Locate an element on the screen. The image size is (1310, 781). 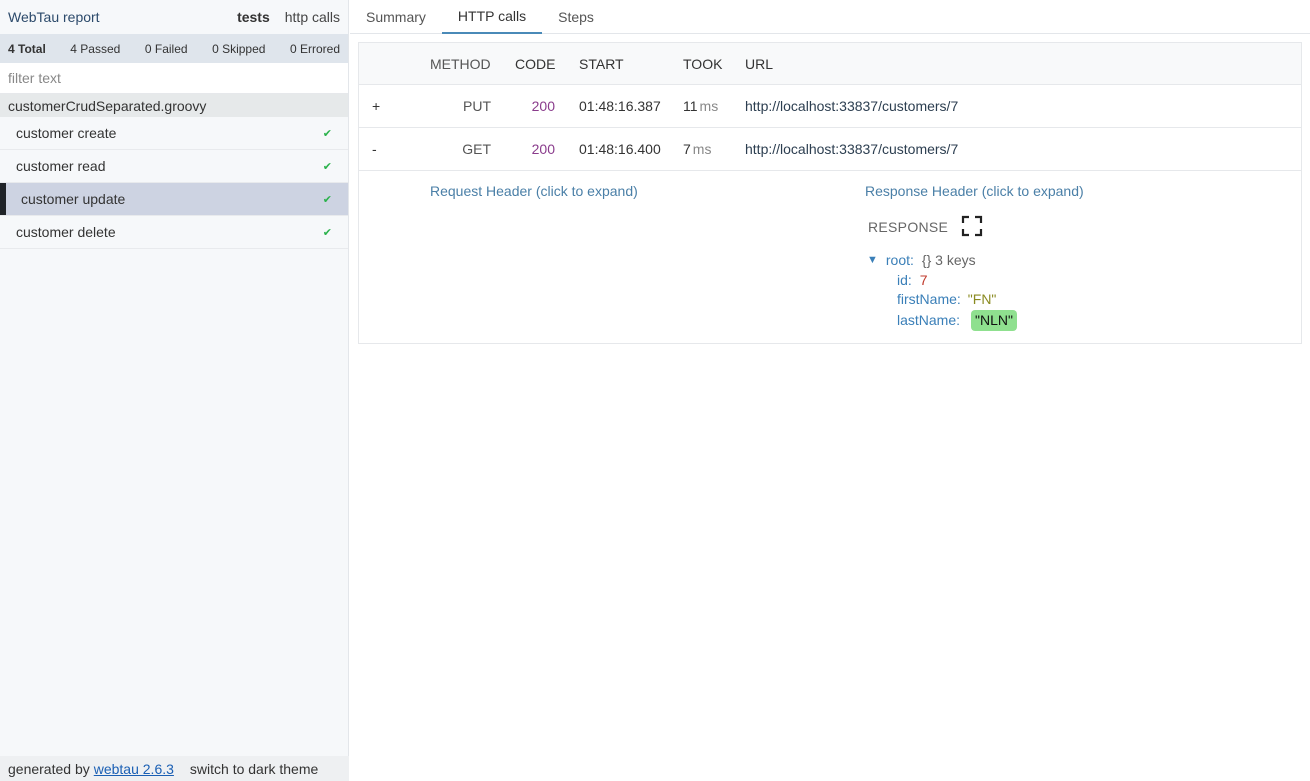
json-key: lastName: is located at coordinates (929, 319).